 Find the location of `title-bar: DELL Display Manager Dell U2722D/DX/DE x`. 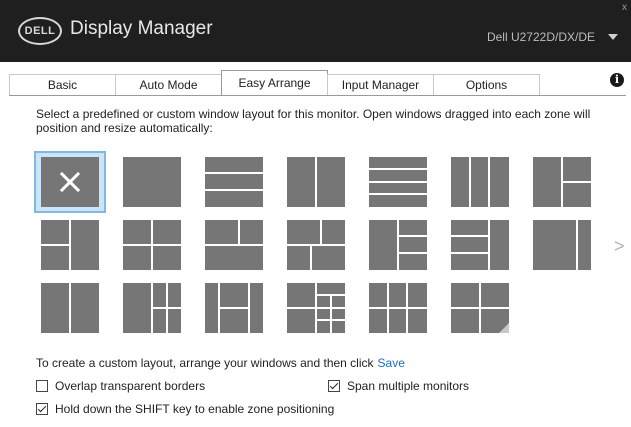

title-bar: DELL Display Manager Dell U2722D/DX/DE x is located at coordinates (315, 31).